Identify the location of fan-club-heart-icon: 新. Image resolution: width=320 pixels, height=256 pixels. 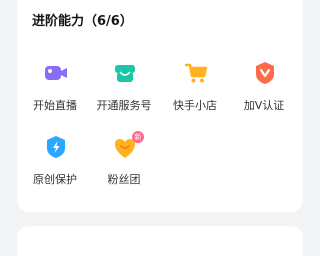
(128, 145).